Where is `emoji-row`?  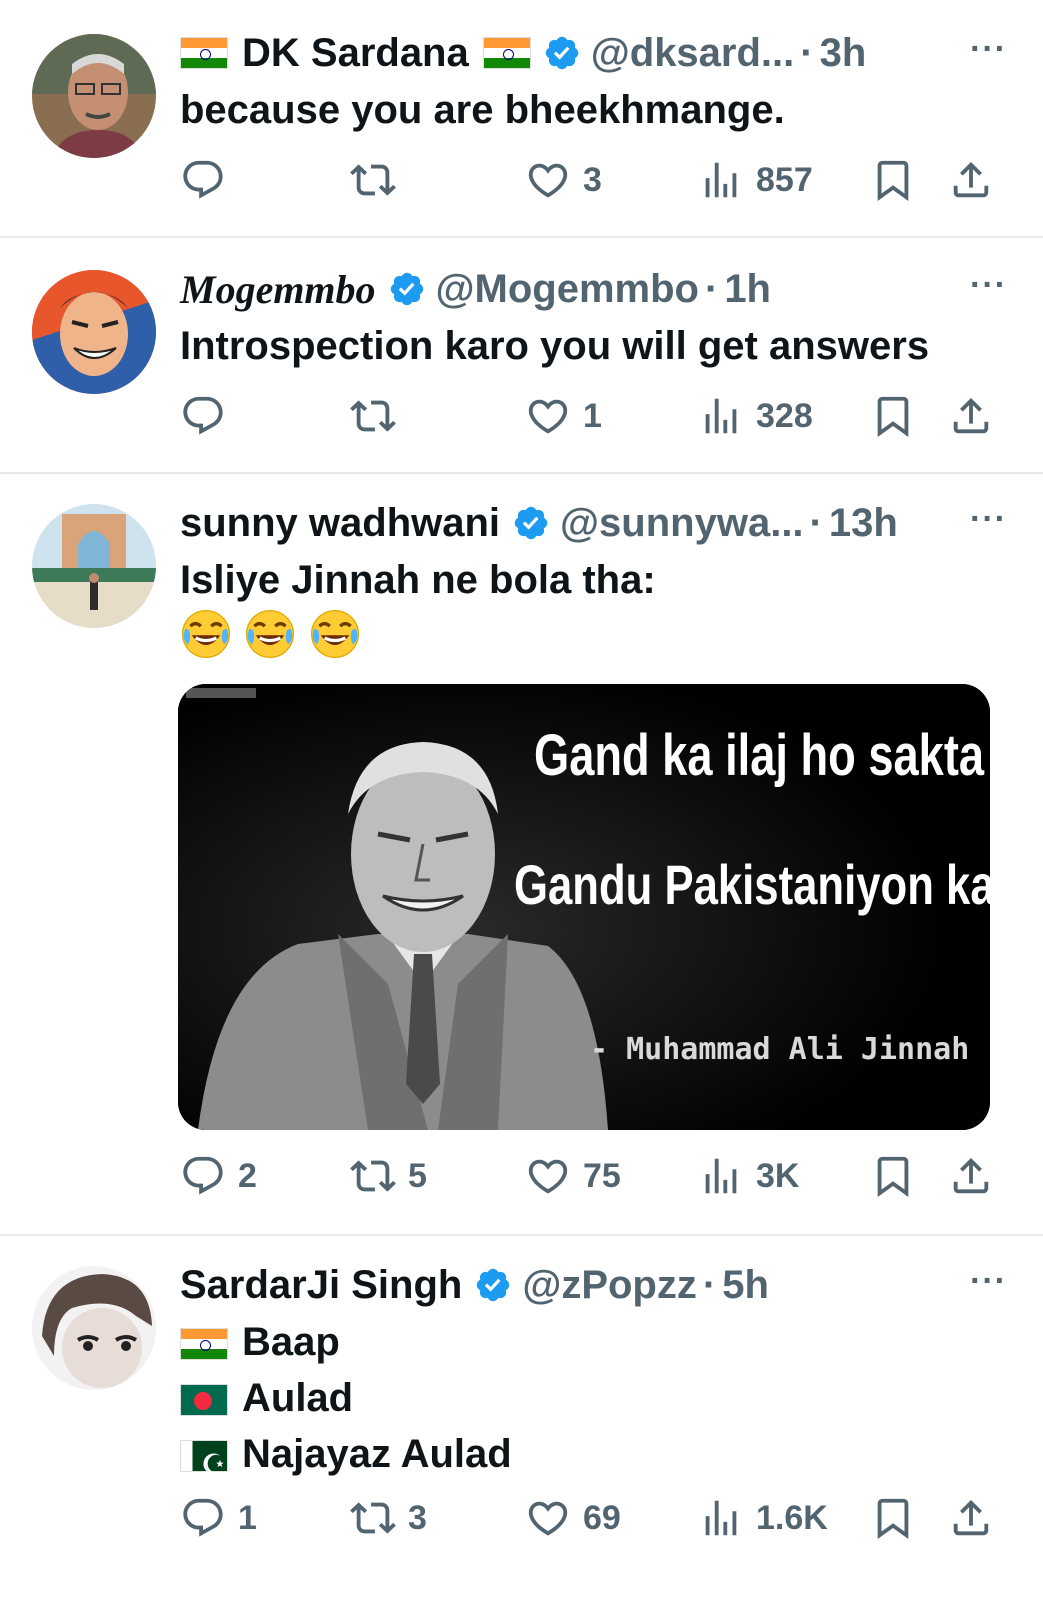 emoji-row is located at coordinates (274, 636).